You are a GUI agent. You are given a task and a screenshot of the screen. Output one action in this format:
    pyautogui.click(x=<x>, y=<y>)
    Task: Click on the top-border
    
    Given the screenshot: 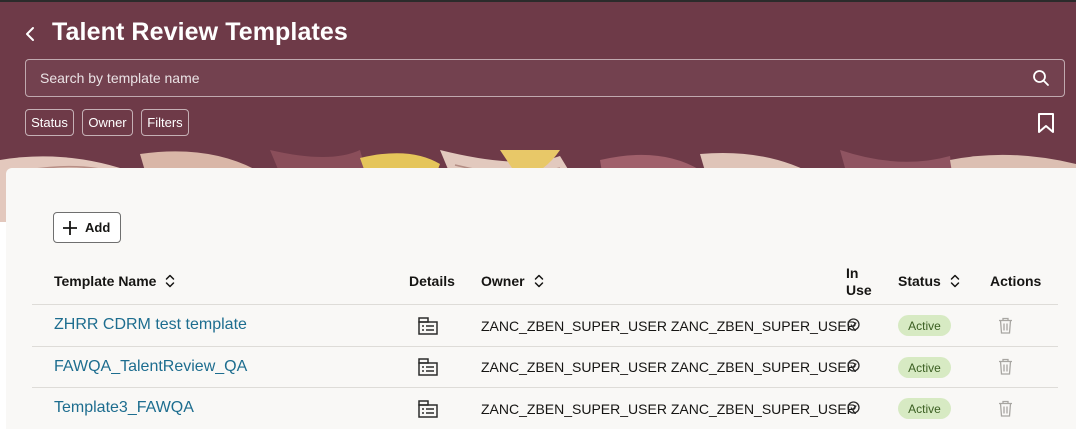 What is the action you would take?
    pyautogui.click(x=538, y=1)
    